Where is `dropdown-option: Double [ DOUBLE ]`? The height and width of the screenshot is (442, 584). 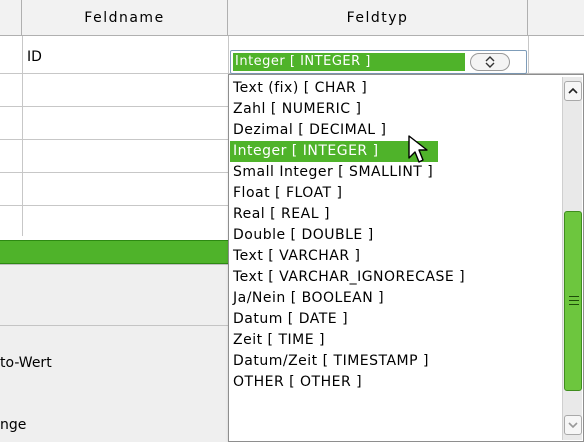
dropdown-option: Double [ DOUBLE ] is located at coordinates (395, 235).